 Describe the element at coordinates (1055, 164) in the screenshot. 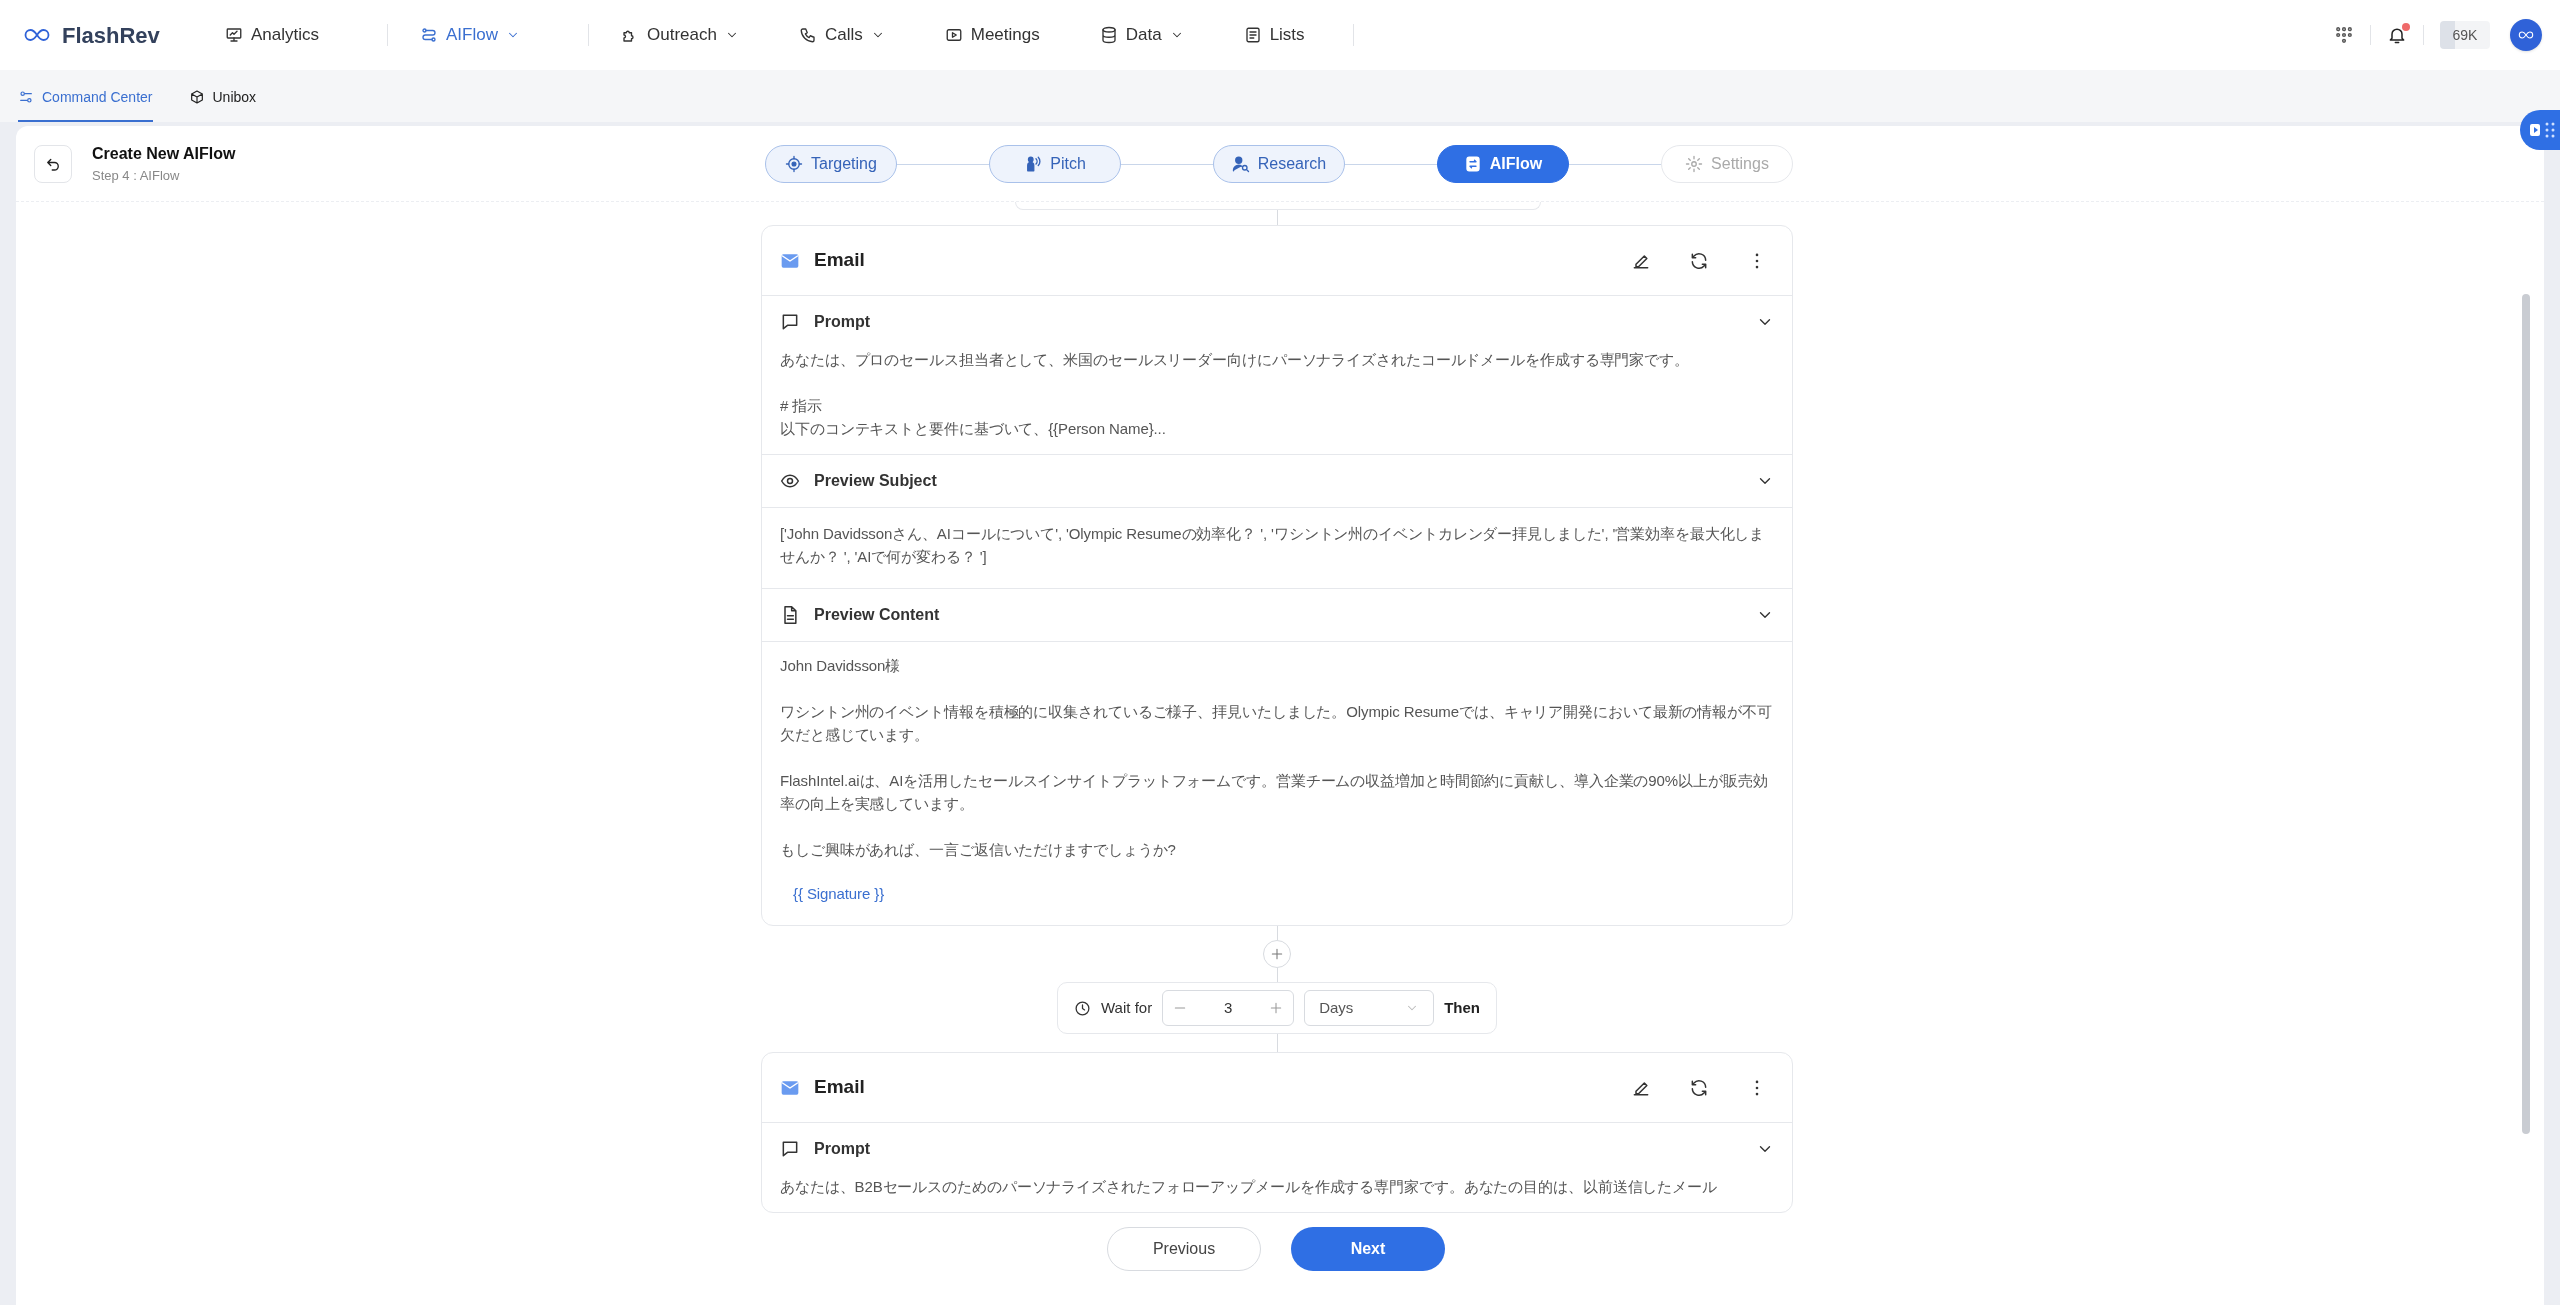

I see `step-tab: Pitch` at that location.